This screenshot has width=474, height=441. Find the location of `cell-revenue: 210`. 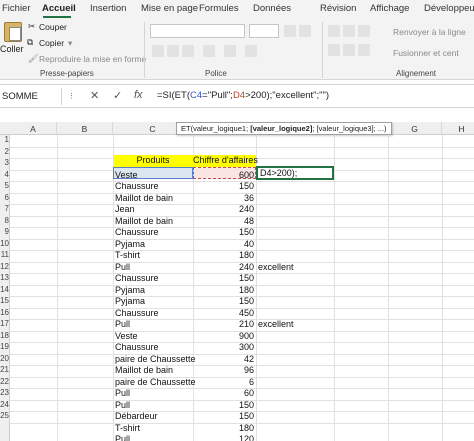

cell-revenue: 210 is located at coordinates (223, 324).